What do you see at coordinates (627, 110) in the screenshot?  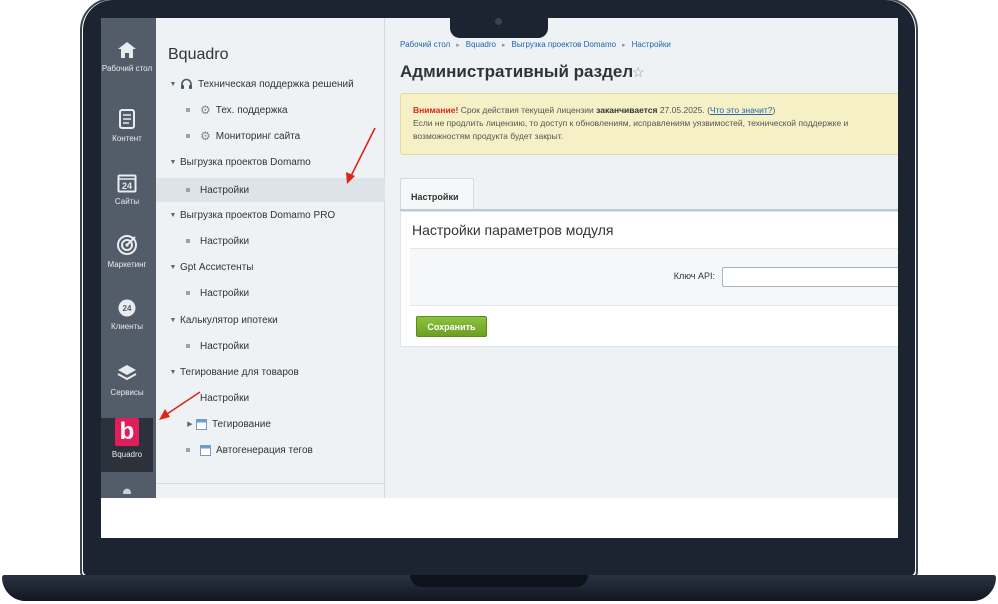 I see `warning-bold: заканчивается` at bounding box center [627, 110].